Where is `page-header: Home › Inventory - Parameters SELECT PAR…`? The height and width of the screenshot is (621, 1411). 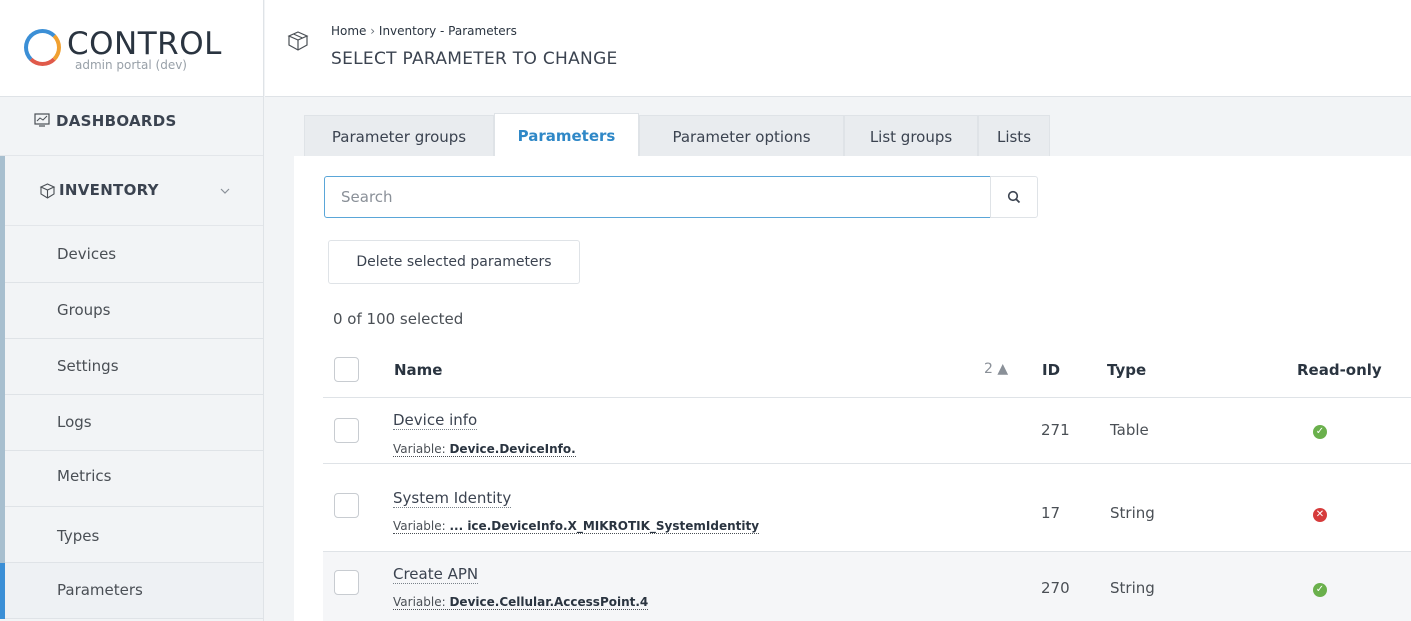 page-header: Home › Inventory - Parameters SELECT PAR… is located at coordinates (838, 48).